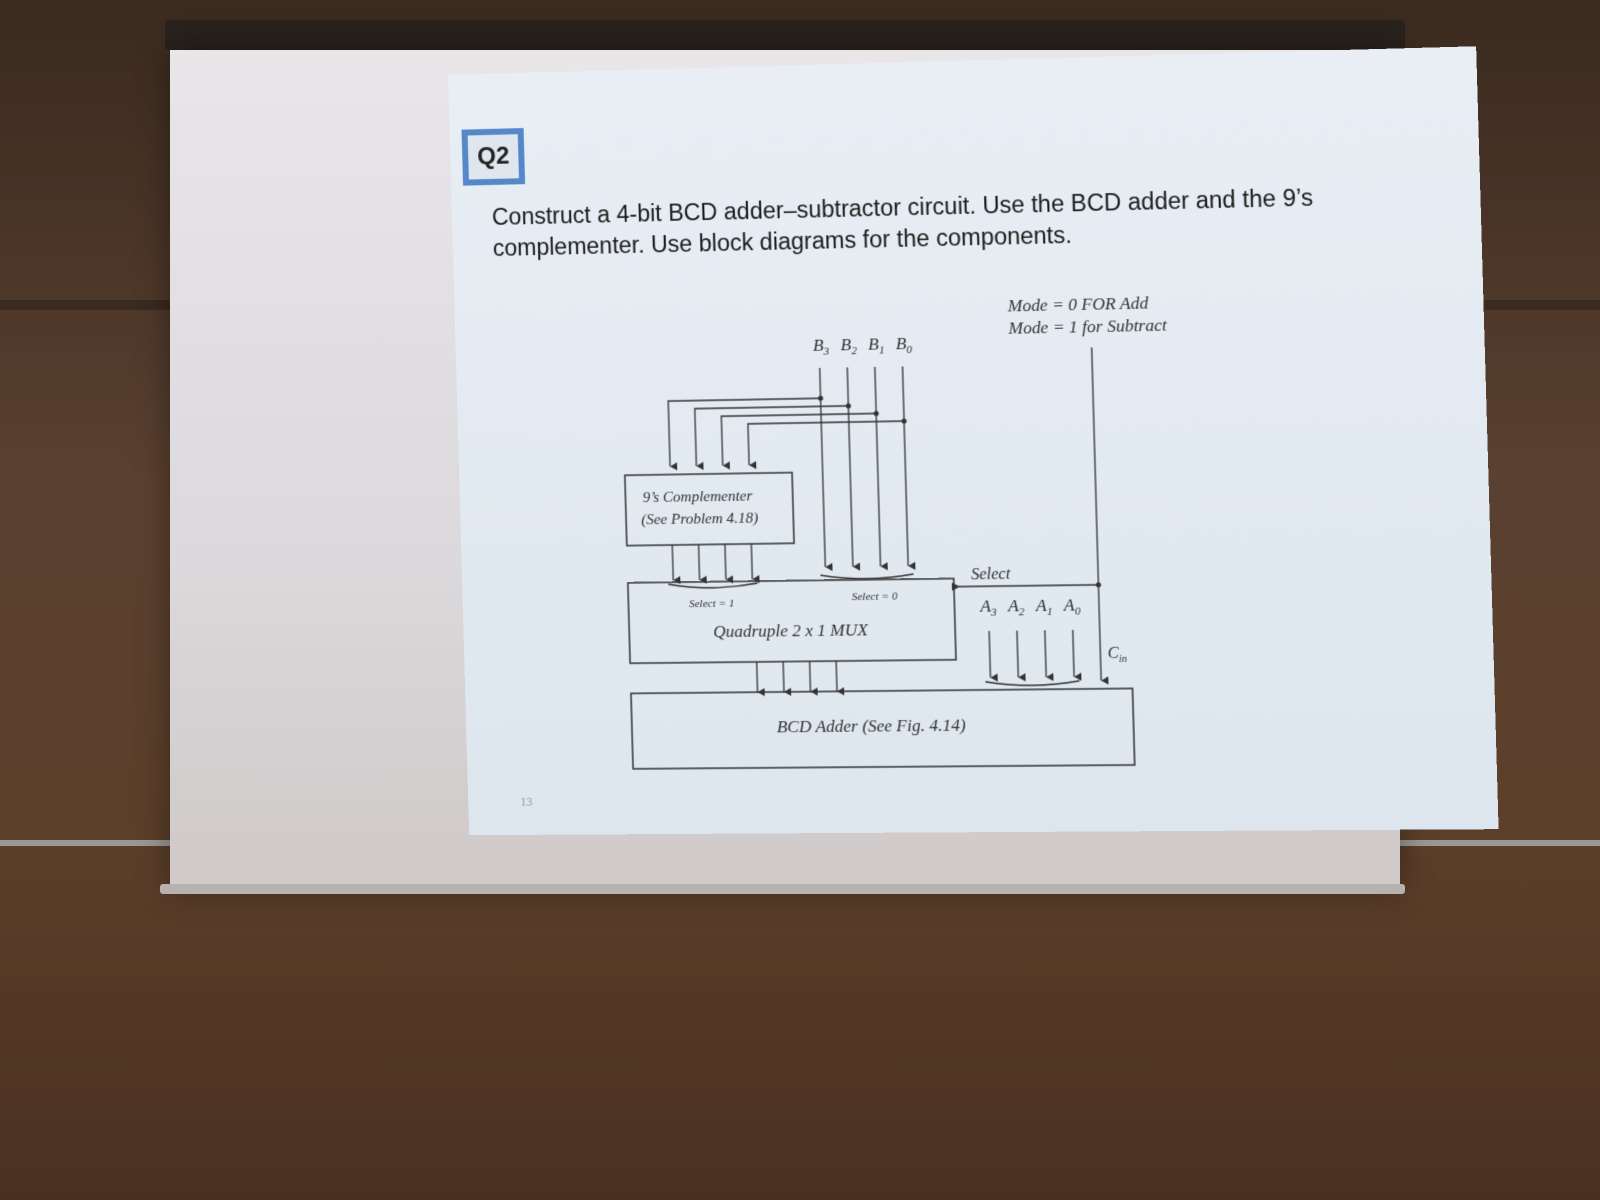 The height and width of the screenshot is (1200, 1600). I want to click on a1-label: A1, so click(1044, 607).